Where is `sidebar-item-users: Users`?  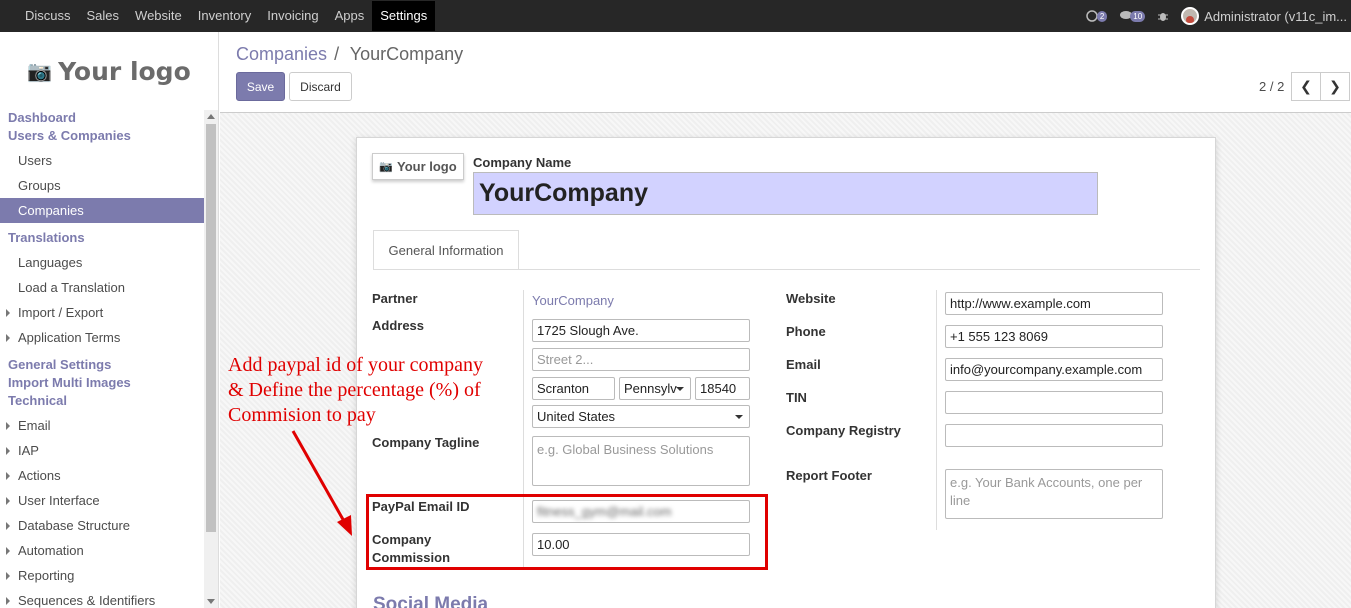
sidebar-item-users: Users is located at coordinates (102, 160).